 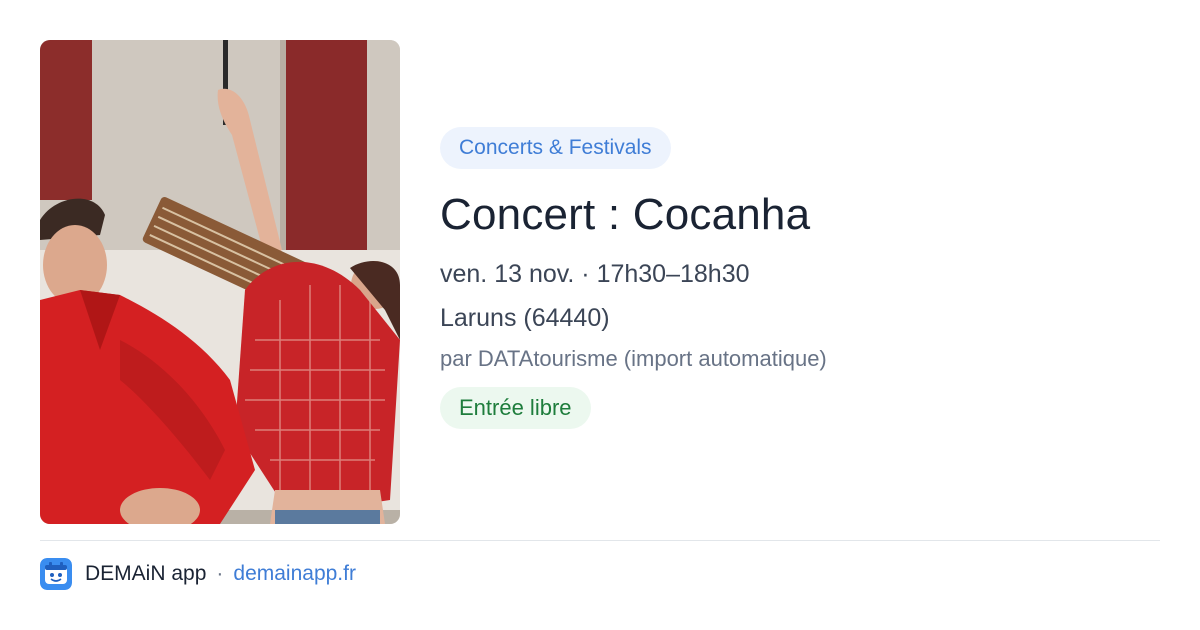 What do you see at coordinates (600, 540) in the screenshot?
I see `footer-divider` at bounding box center [600, 540].